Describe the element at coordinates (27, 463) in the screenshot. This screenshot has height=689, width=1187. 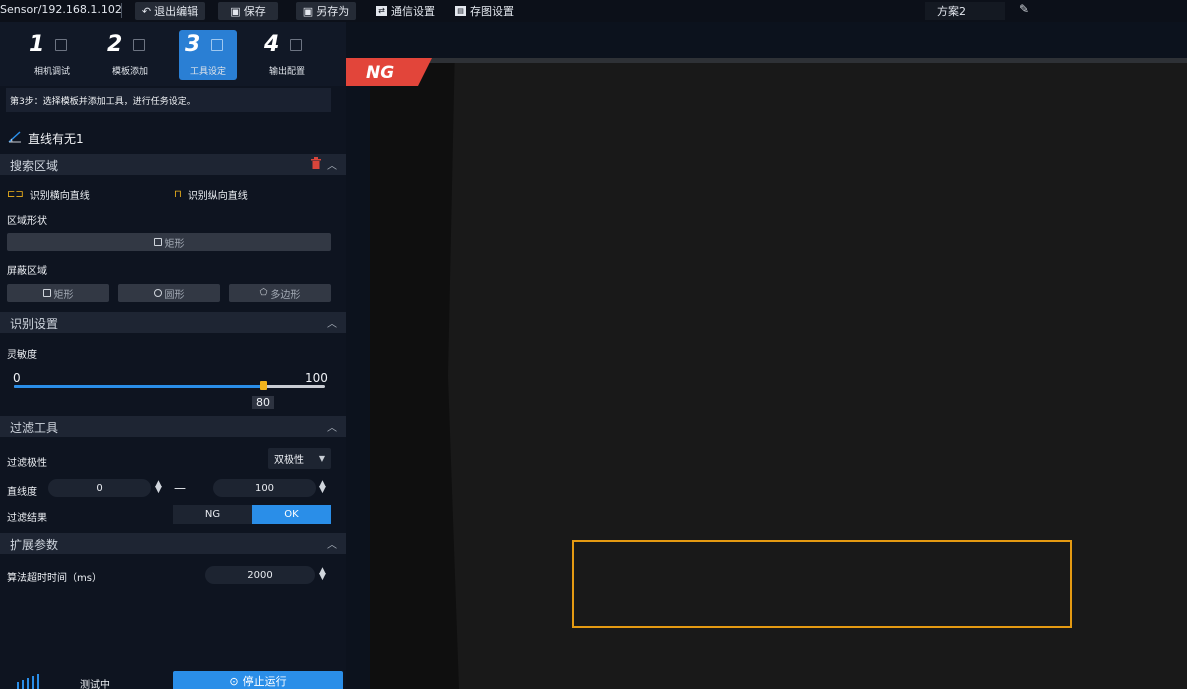
I see `filter-polarity-label: 过滤极性` at that location.